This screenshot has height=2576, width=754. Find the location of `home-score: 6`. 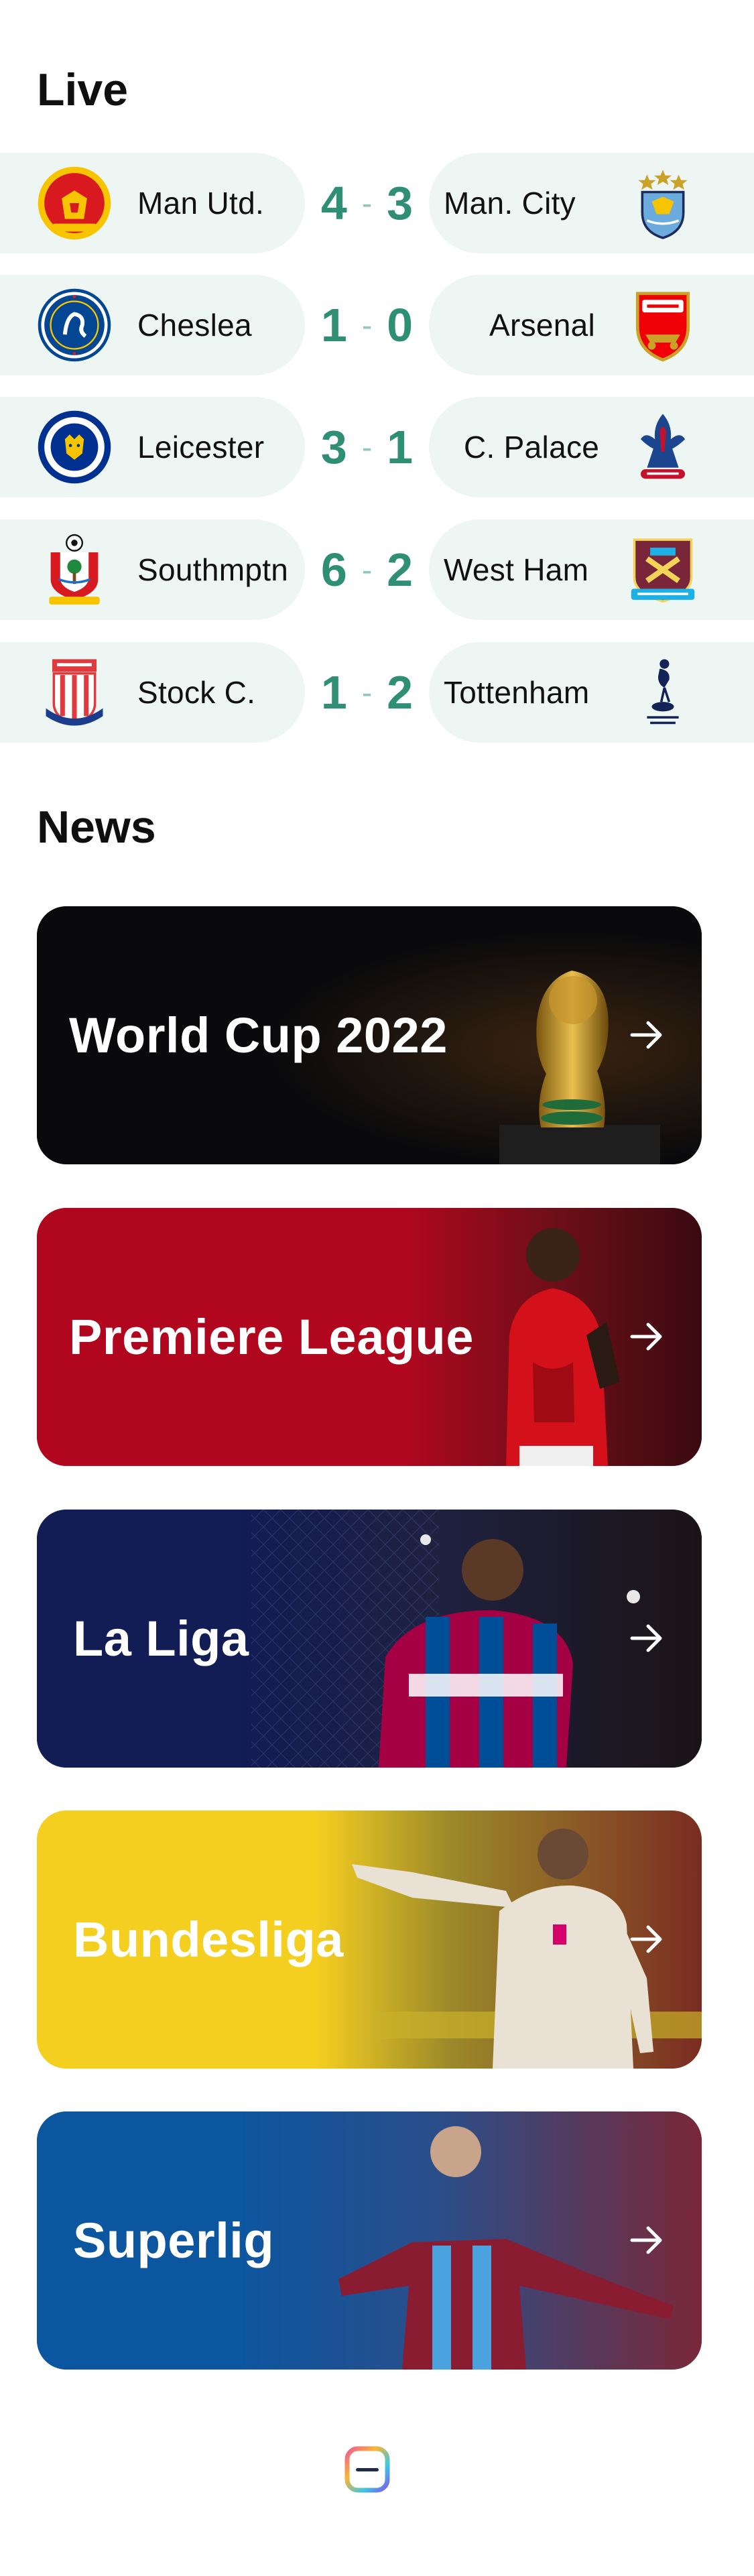

home-score: 6 is located at coordinates (333, 570).